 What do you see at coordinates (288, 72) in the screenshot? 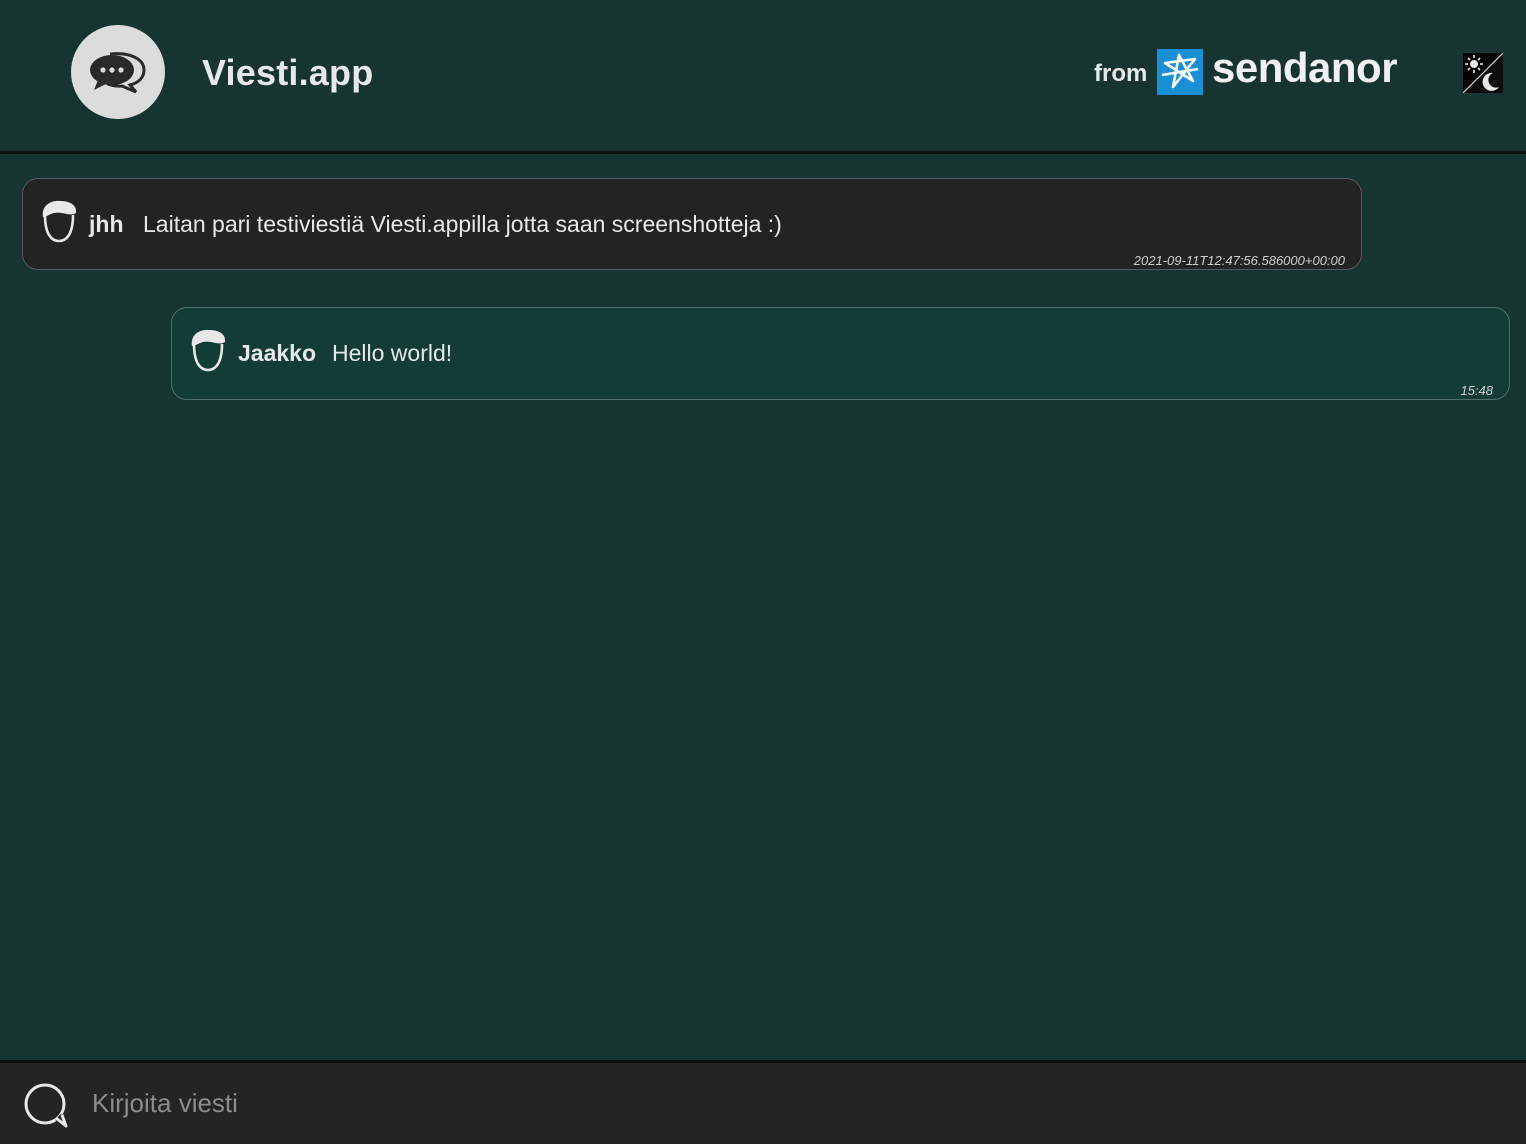
I see `app-title: Viesti.app` at bounding box center [288, 72].